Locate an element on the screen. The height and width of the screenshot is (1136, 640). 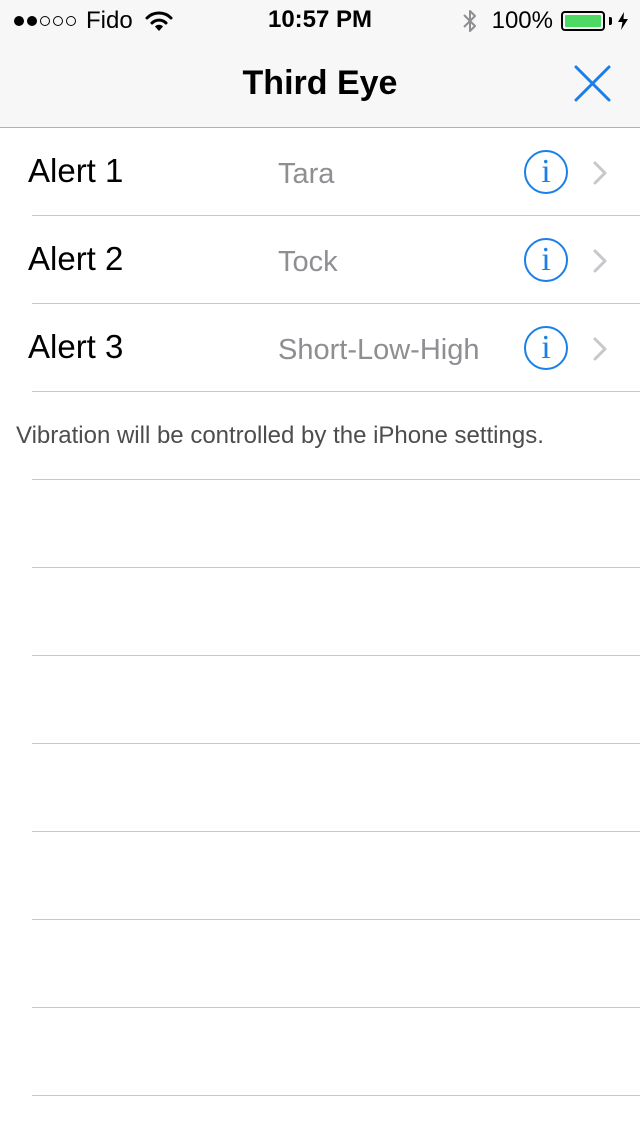
battery-percentage: 100% is located at coordinates (522, 20).